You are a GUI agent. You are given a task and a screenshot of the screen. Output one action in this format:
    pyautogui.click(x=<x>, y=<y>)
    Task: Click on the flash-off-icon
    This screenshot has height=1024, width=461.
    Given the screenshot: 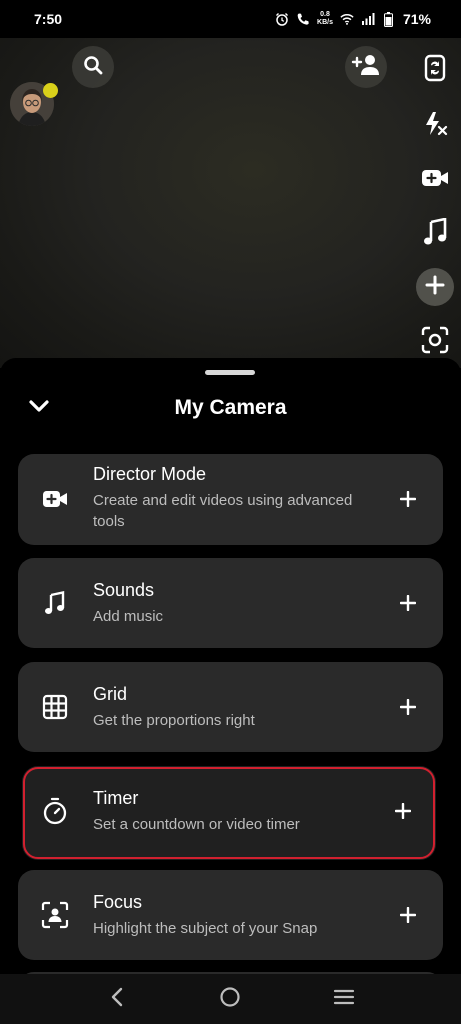 What is the action you would take?
    pyautogui.click(x=435, y=126)
    